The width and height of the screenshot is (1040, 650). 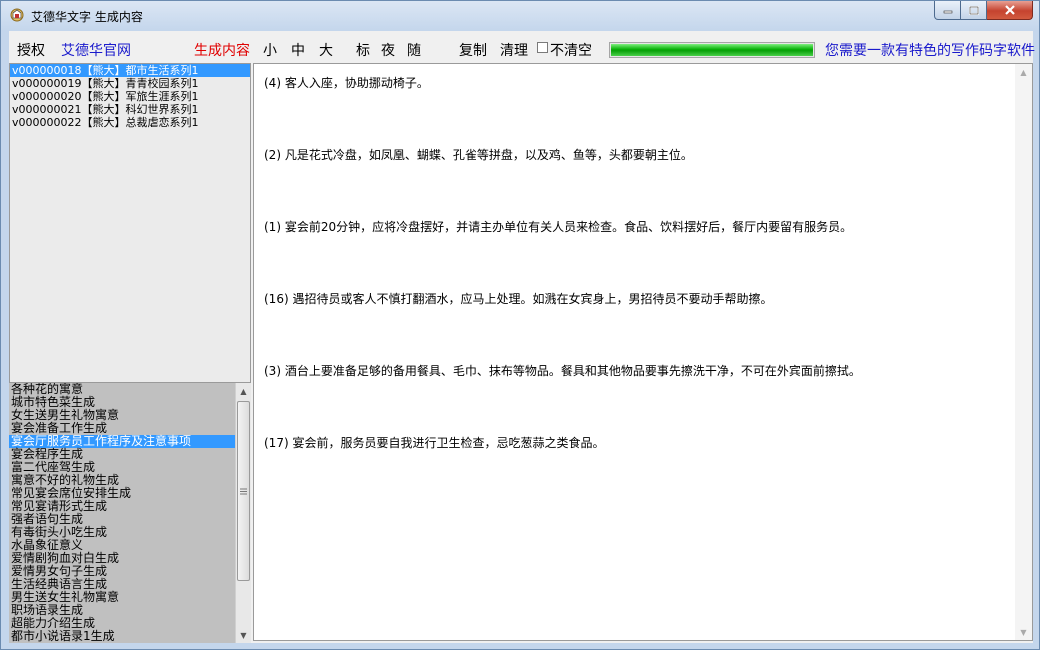 I want to click on generate-button: 生成内容, so click(x=222, y=50).